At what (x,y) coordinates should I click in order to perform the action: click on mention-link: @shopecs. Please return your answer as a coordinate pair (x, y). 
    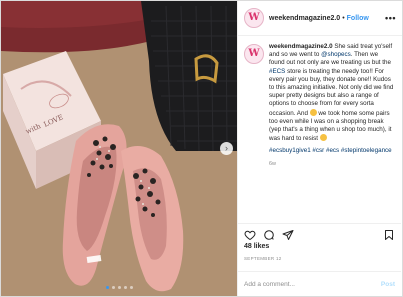
    Looking at the image, I should click on (336, 54).